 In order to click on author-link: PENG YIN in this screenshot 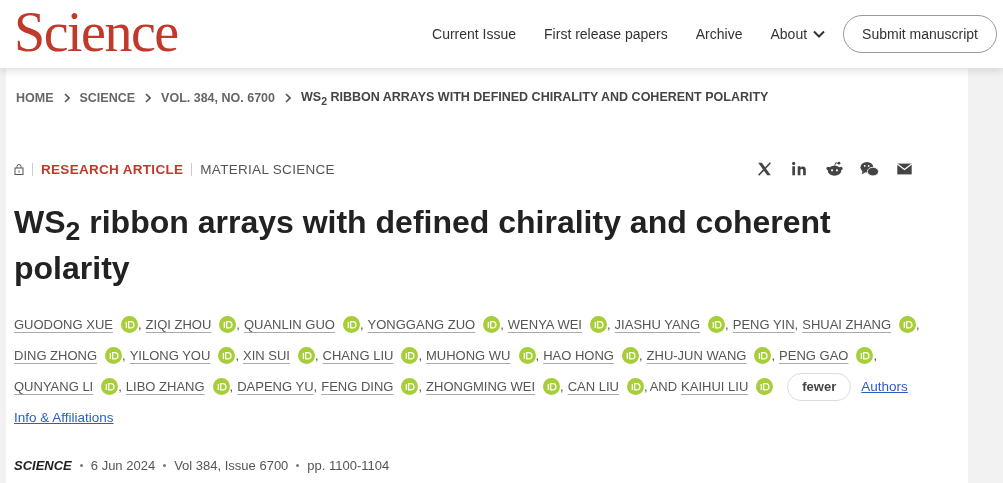, I will do `click(763, 324)`.